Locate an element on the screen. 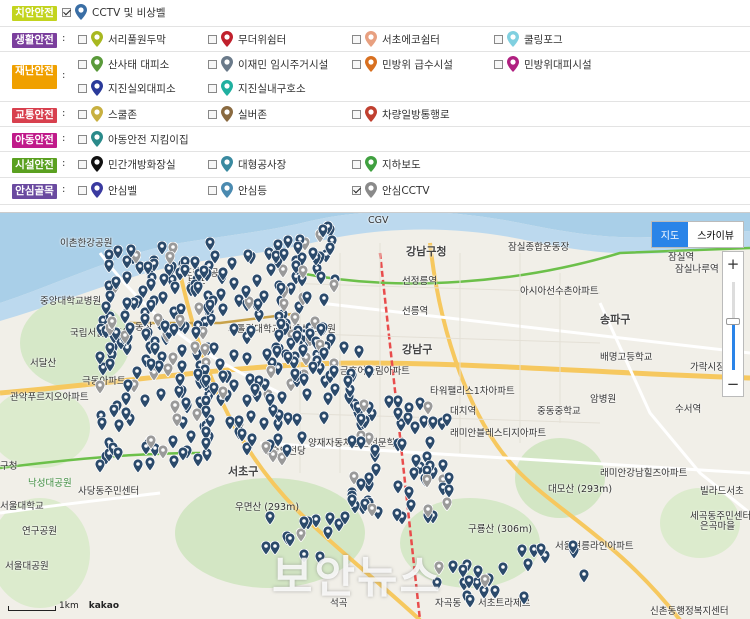 The height and width of the screenshot is (619, 750). filter-option: 이재민 임시주거시설 is located at coordinates (268, 64).